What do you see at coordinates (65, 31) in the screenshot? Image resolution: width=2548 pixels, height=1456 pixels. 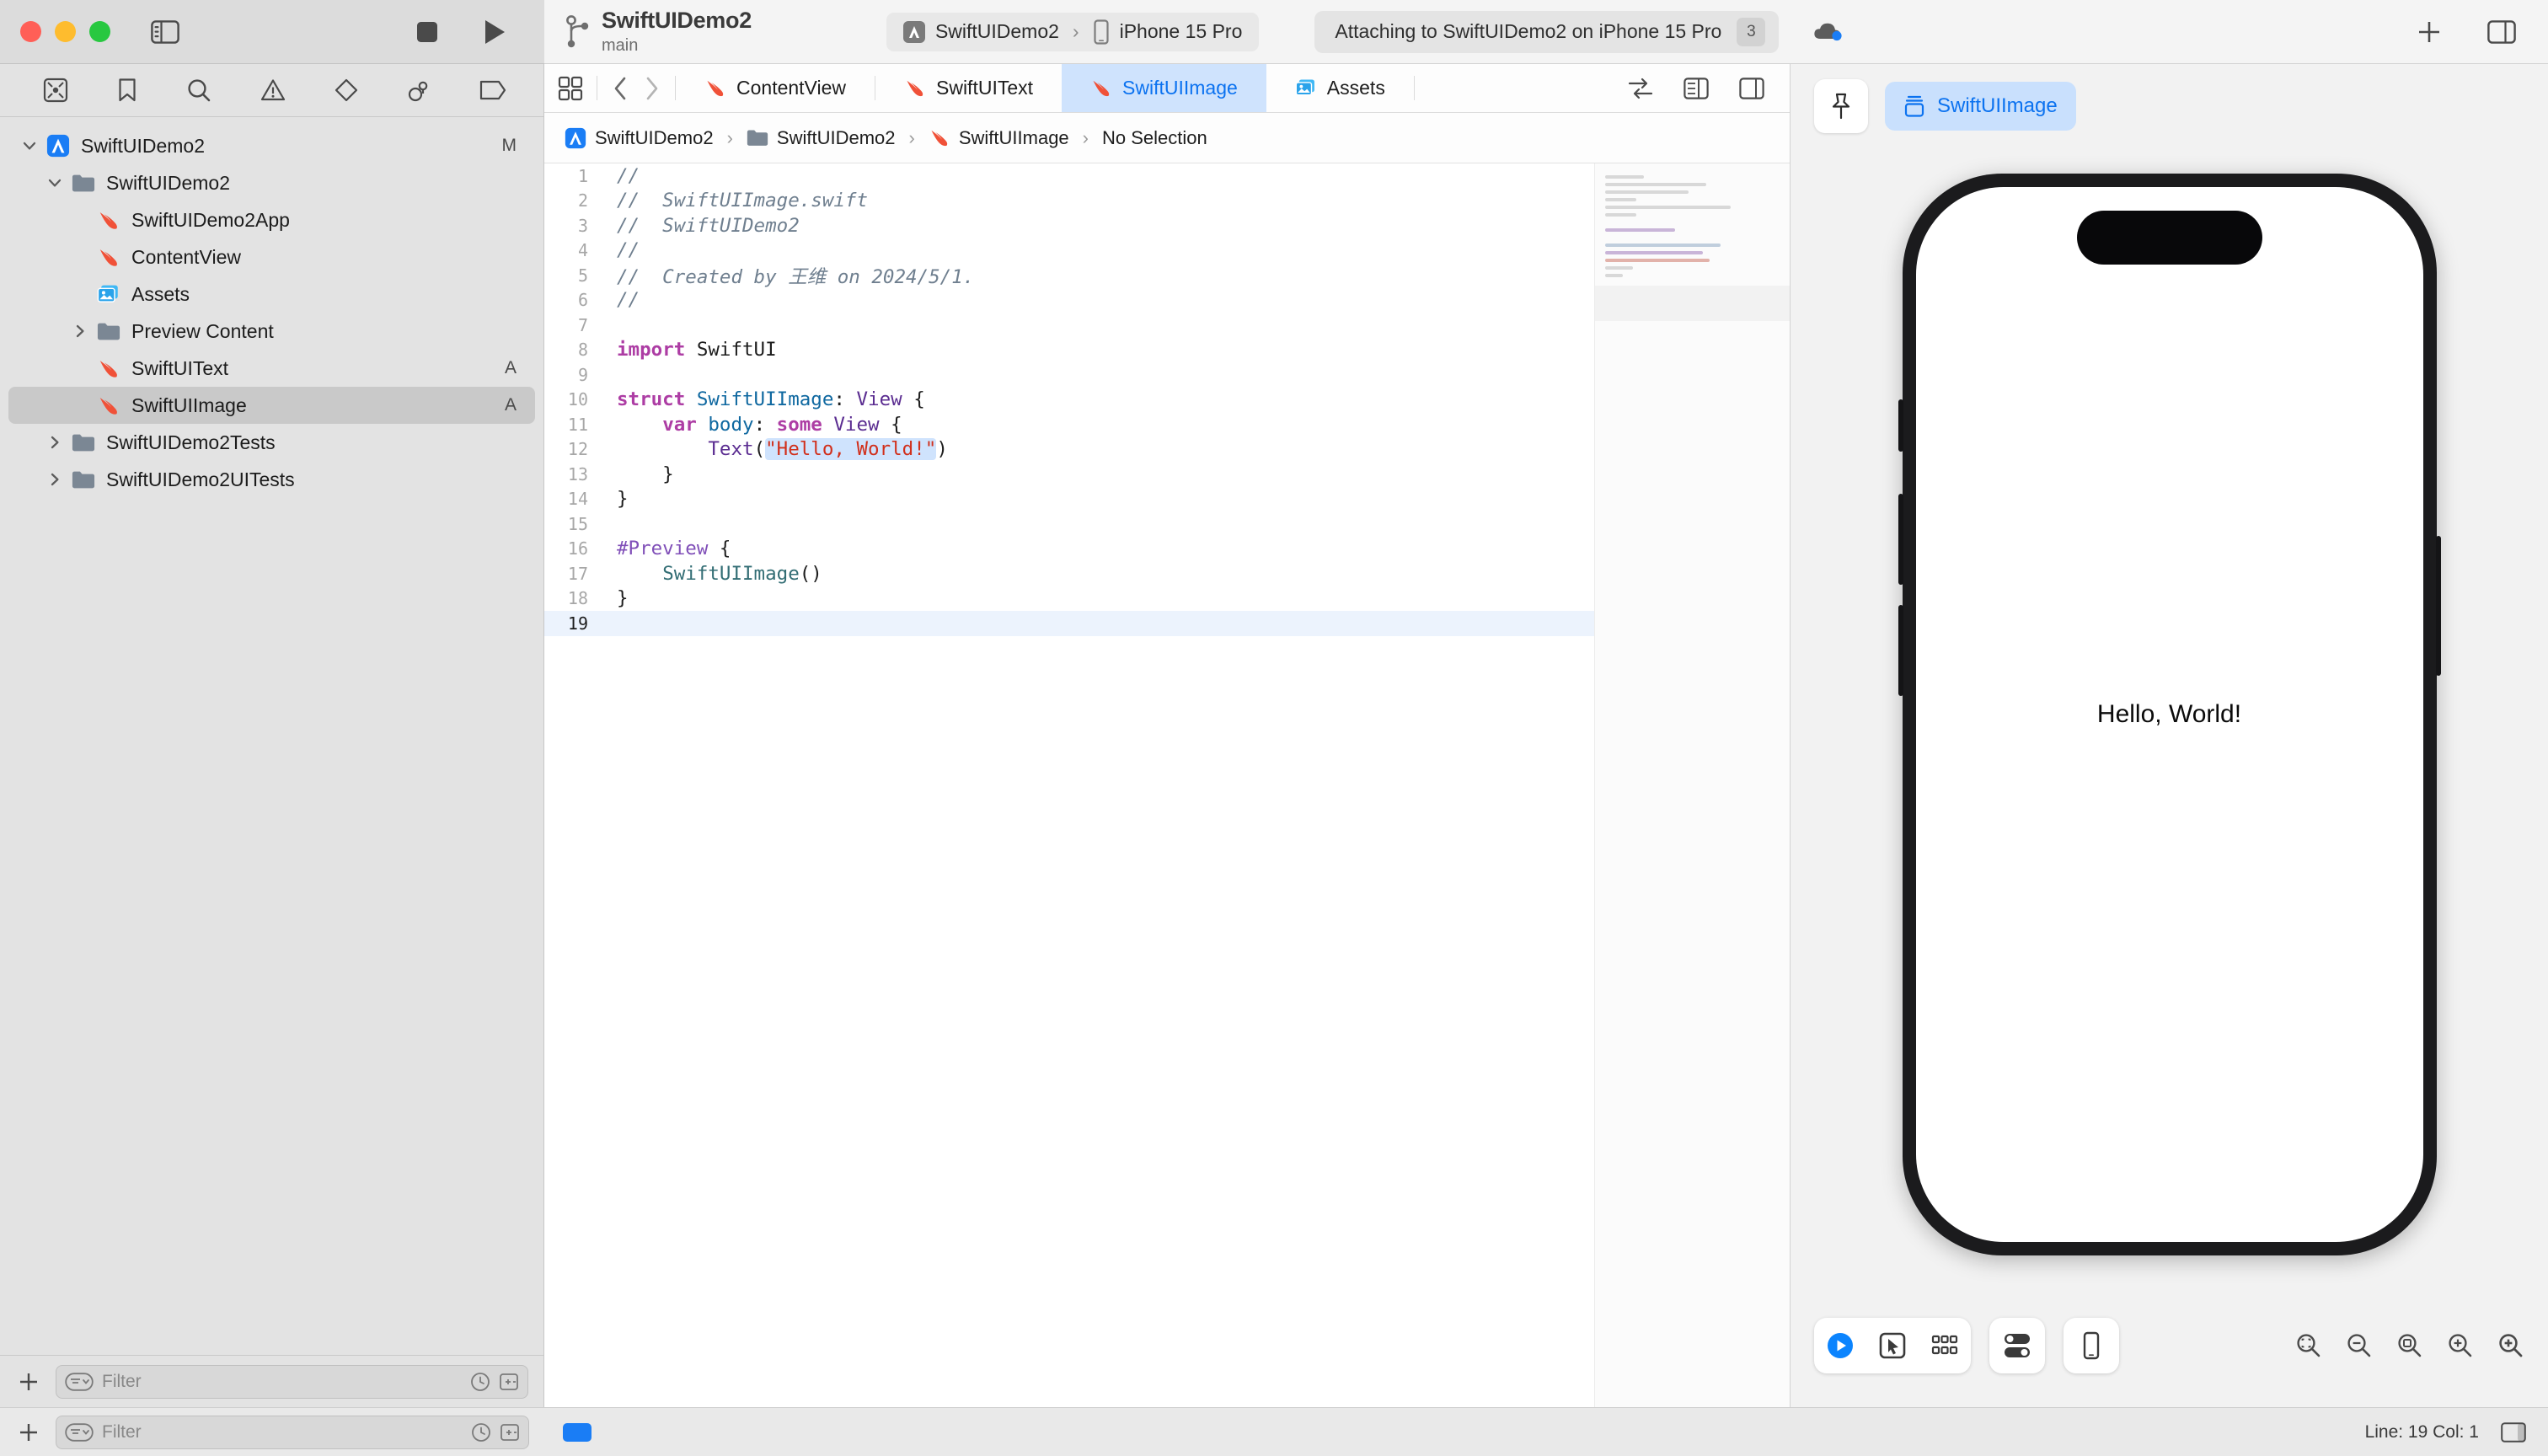 I see `minimize-window-button` at bounding box center [65, 31].